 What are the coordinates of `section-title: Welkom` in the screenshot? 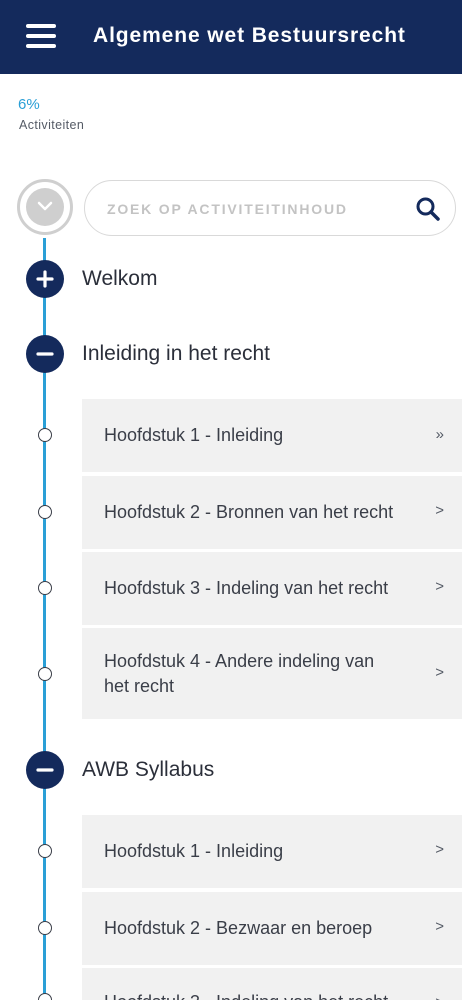 It's located at (120, 278).